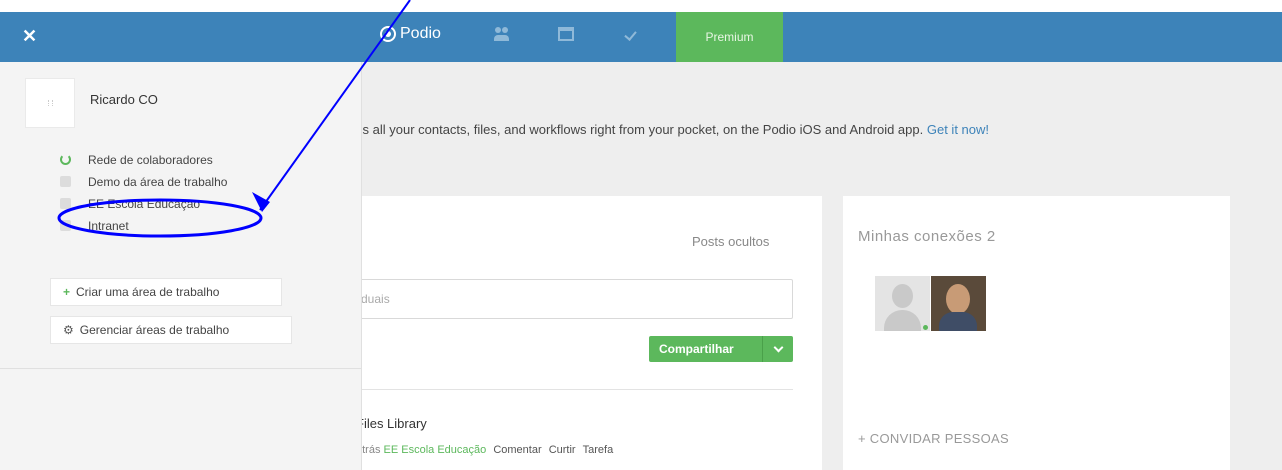 This screenshot has width=1282, height=470. I want to click on workspace-item-rede-de-colaboradores: Rede de colaboradores, so click(143, 161).